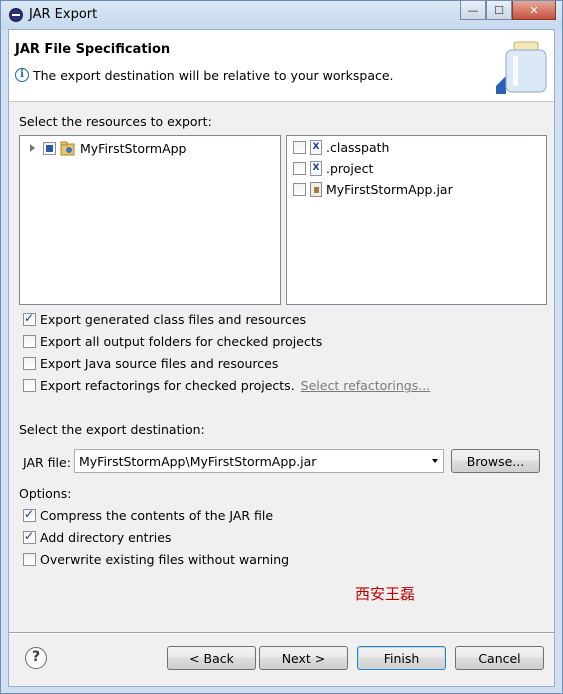 The height and width of the screenshot is (694, 563). Describe the element at coordinates (499, 658) in the screenshot. I see `cancel-button: Cancel` at that location.